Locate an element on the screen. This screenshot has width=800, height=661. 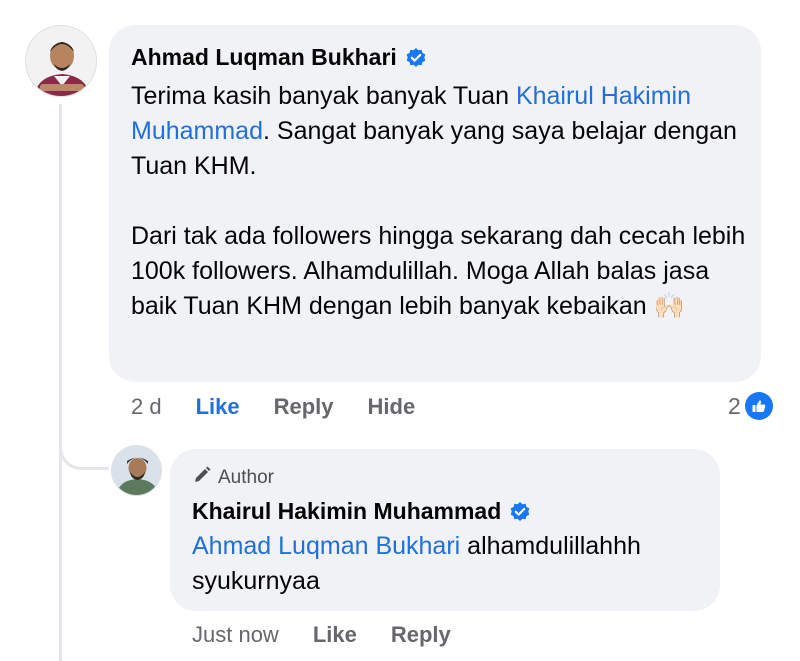
reply-author: Khairul Hakimin Muhammad is located at coordinates (361, 511).